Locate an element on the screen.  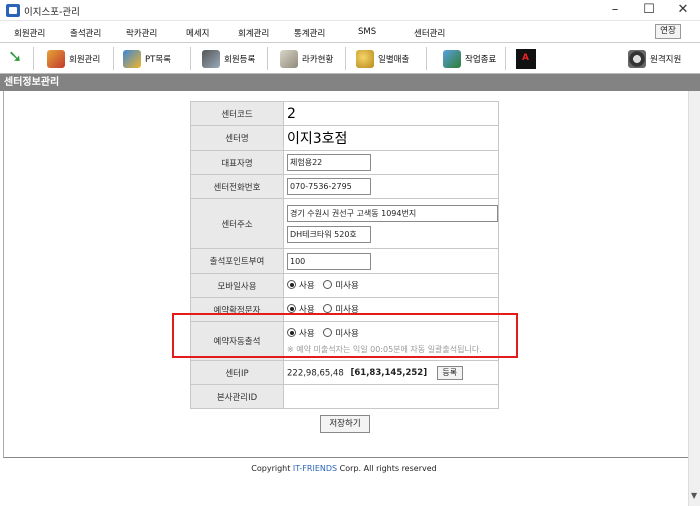
toolbar-label: 작업종료 is located at coordinates (481, 59).